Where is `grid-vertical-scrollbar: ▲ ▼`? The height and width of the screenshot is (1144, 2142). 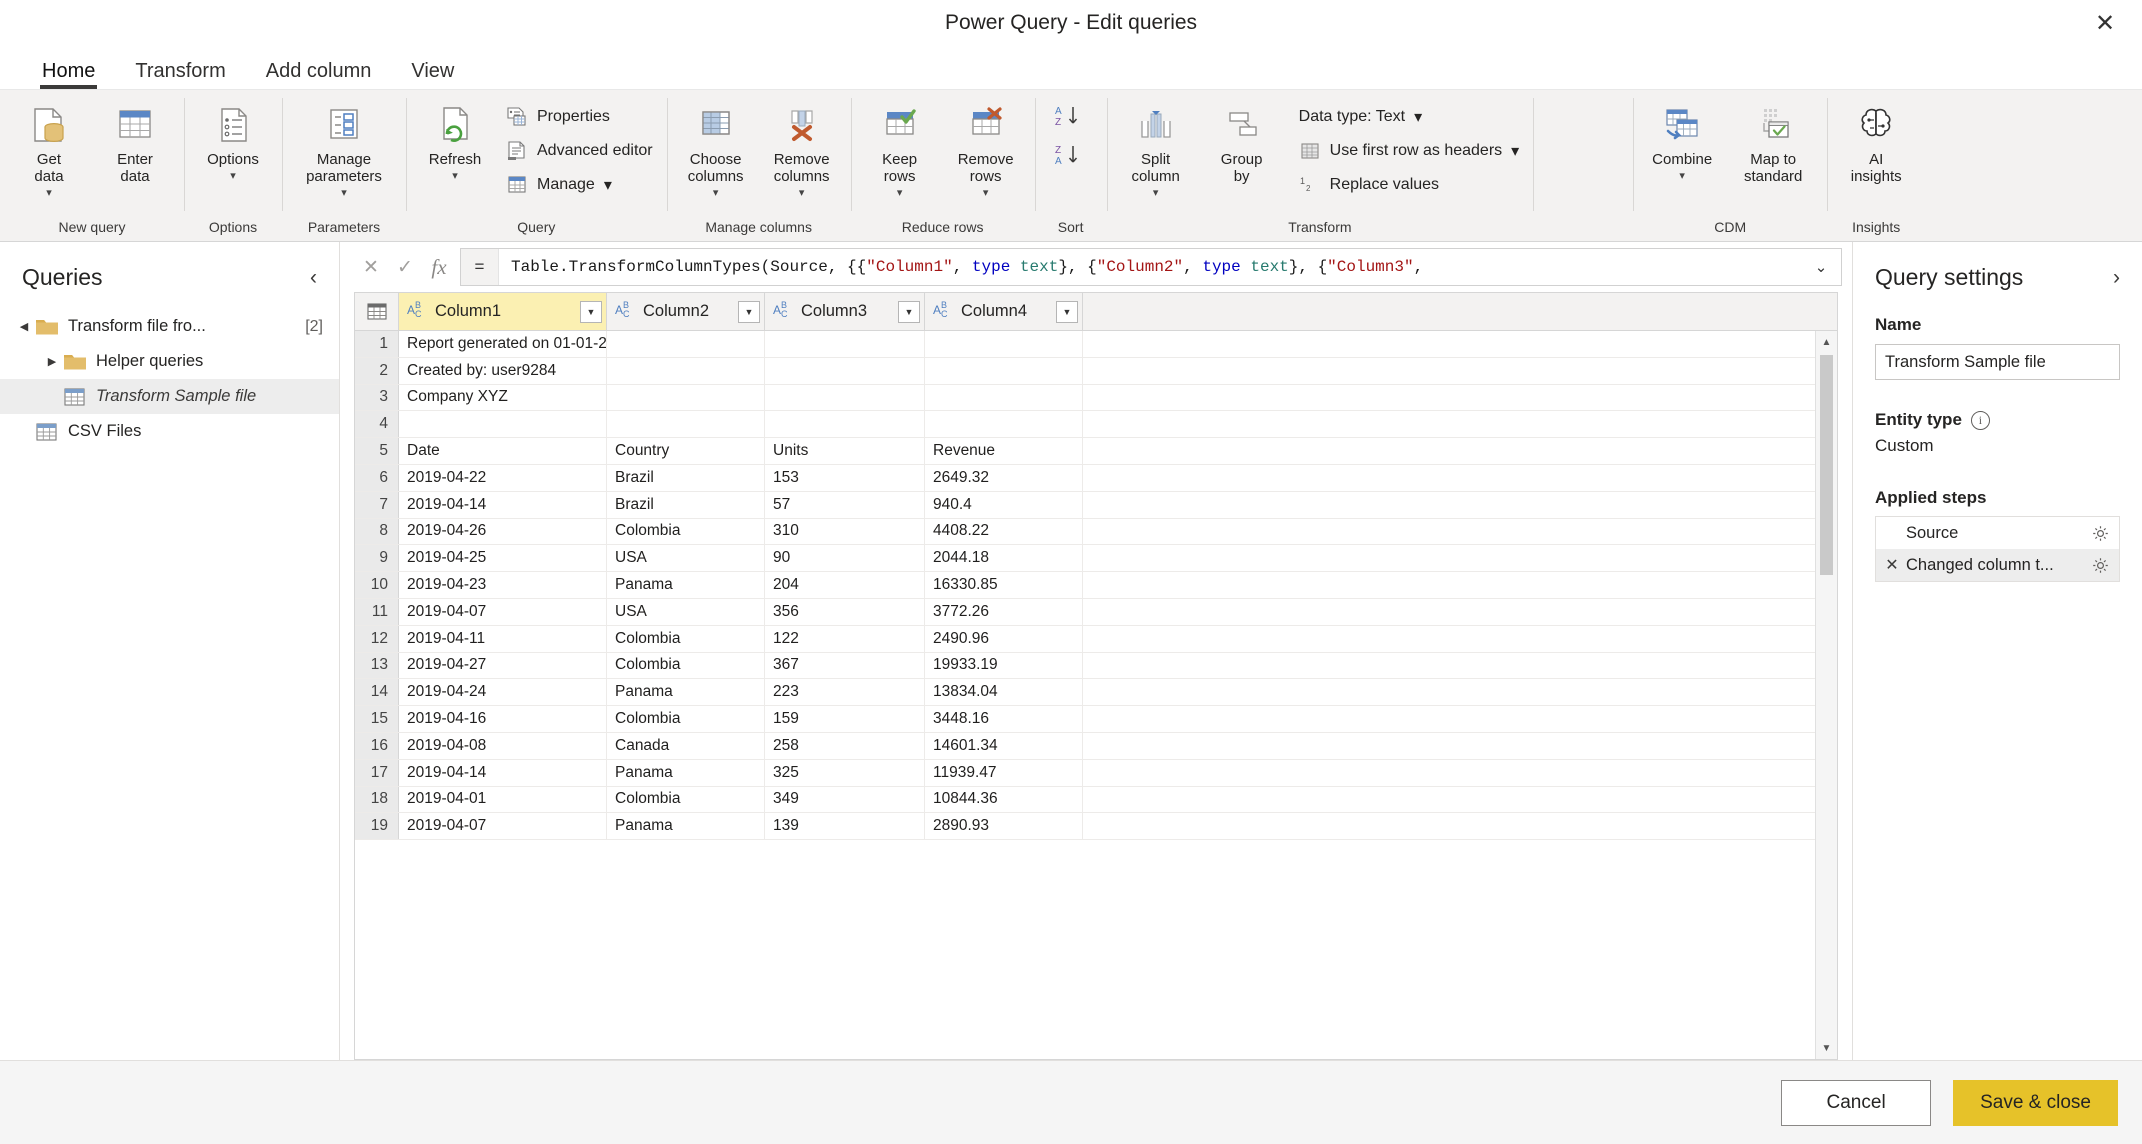
grid-vertical-scrollbar: ▲ ▼ is located at coordinates (1826, 695).